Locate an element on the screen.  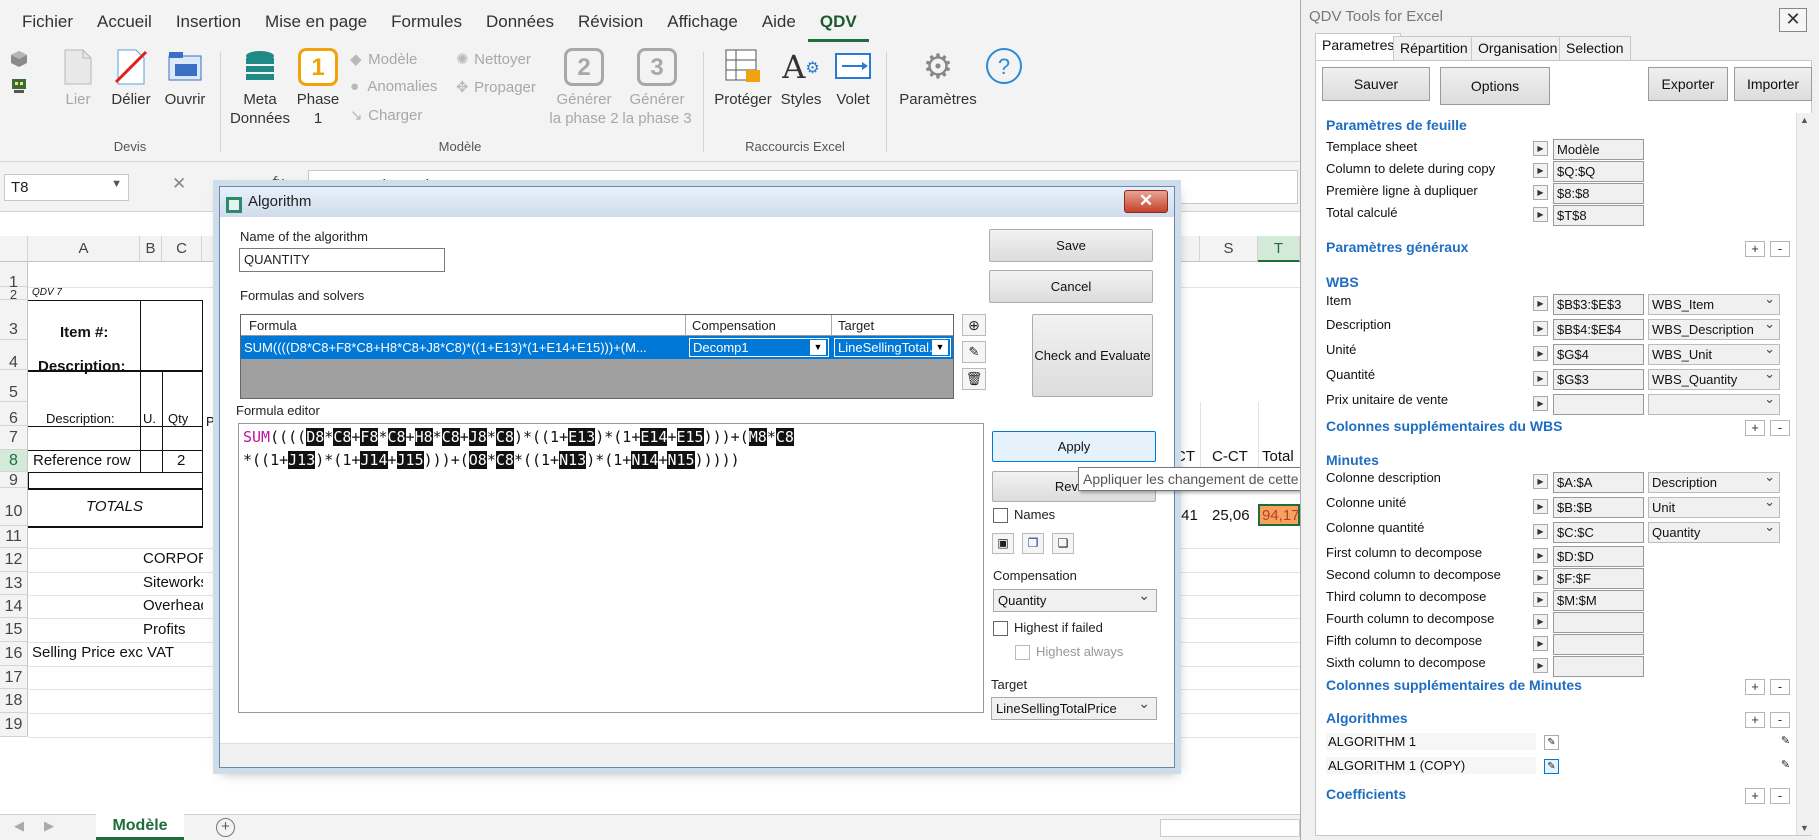
cell-a3: Item #: is located at coordinates (84, 332).